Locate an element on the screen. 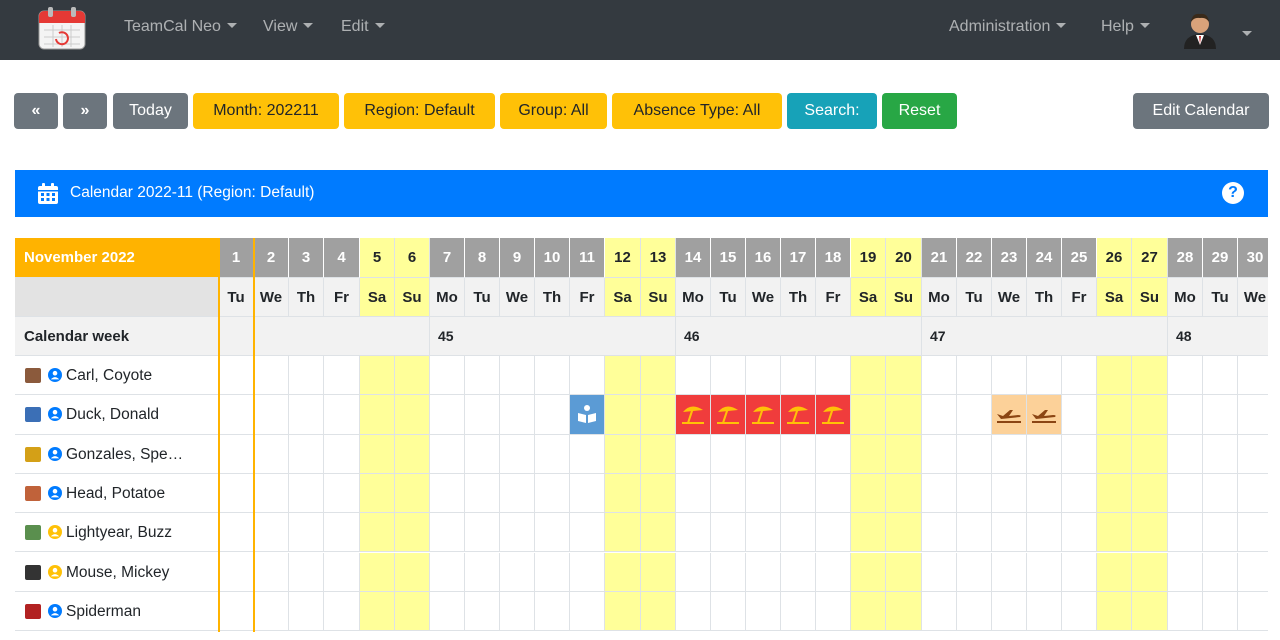  plane-icon is located at coordinates (1009, 415).